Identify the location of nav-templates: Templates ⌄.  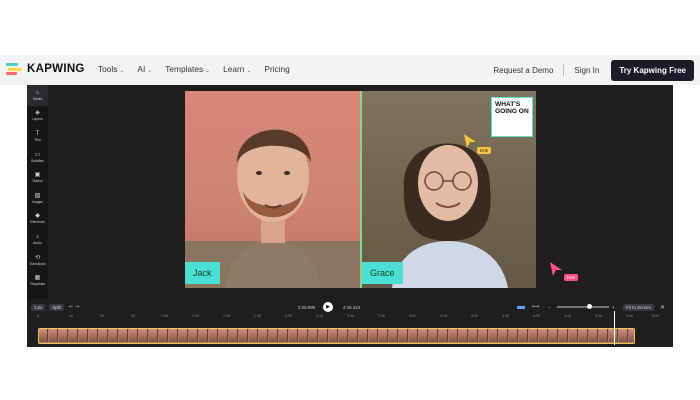
(187, 69).